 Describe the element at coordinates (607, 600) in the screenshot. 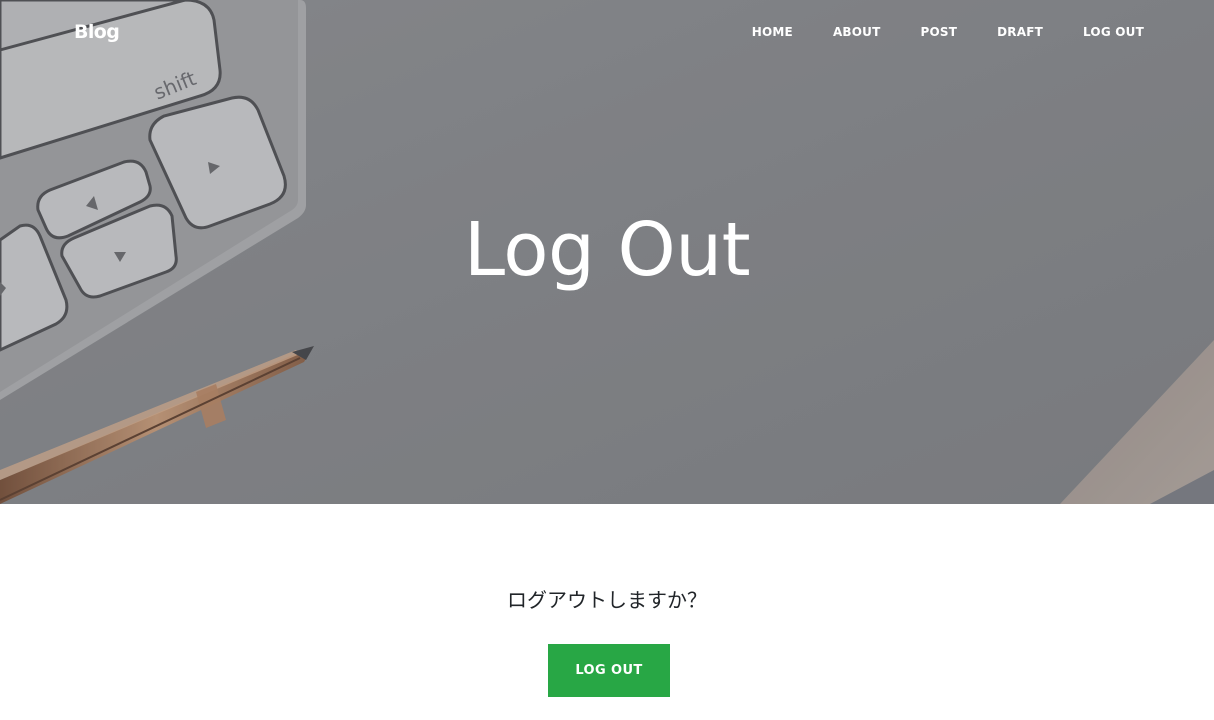

I see `logout-confirm-text: ログアウトしますか？` at that location.